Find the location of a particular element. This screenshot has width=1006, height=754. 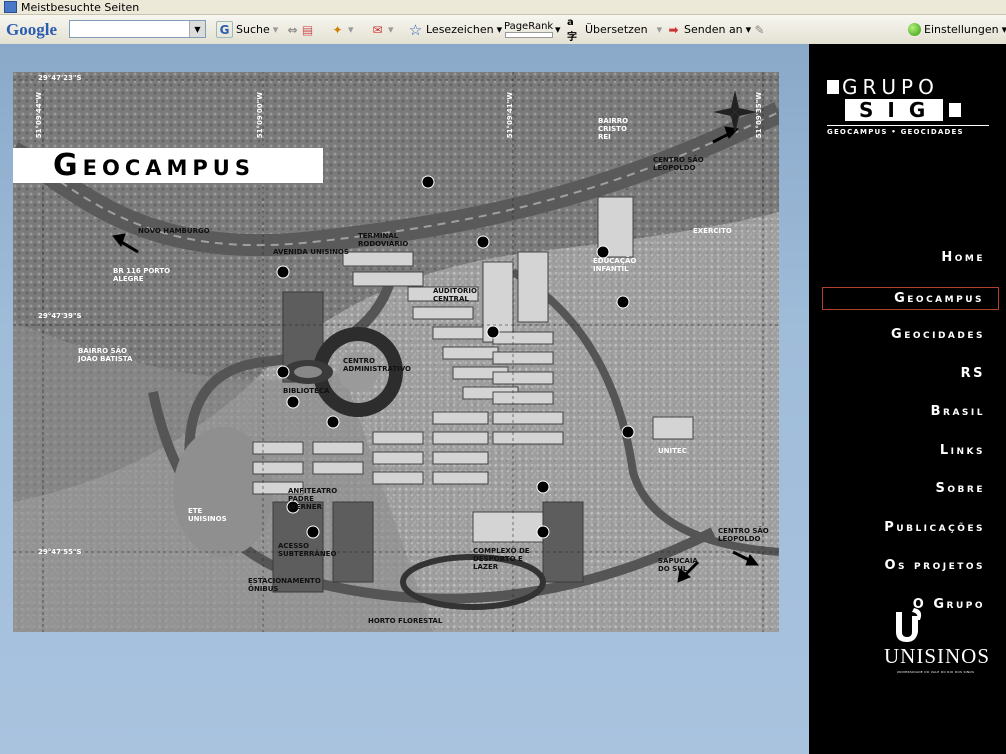

label-estacionamento: ESTACIONAMENTO ÔNIBUS is located at coordinates (284, 585).